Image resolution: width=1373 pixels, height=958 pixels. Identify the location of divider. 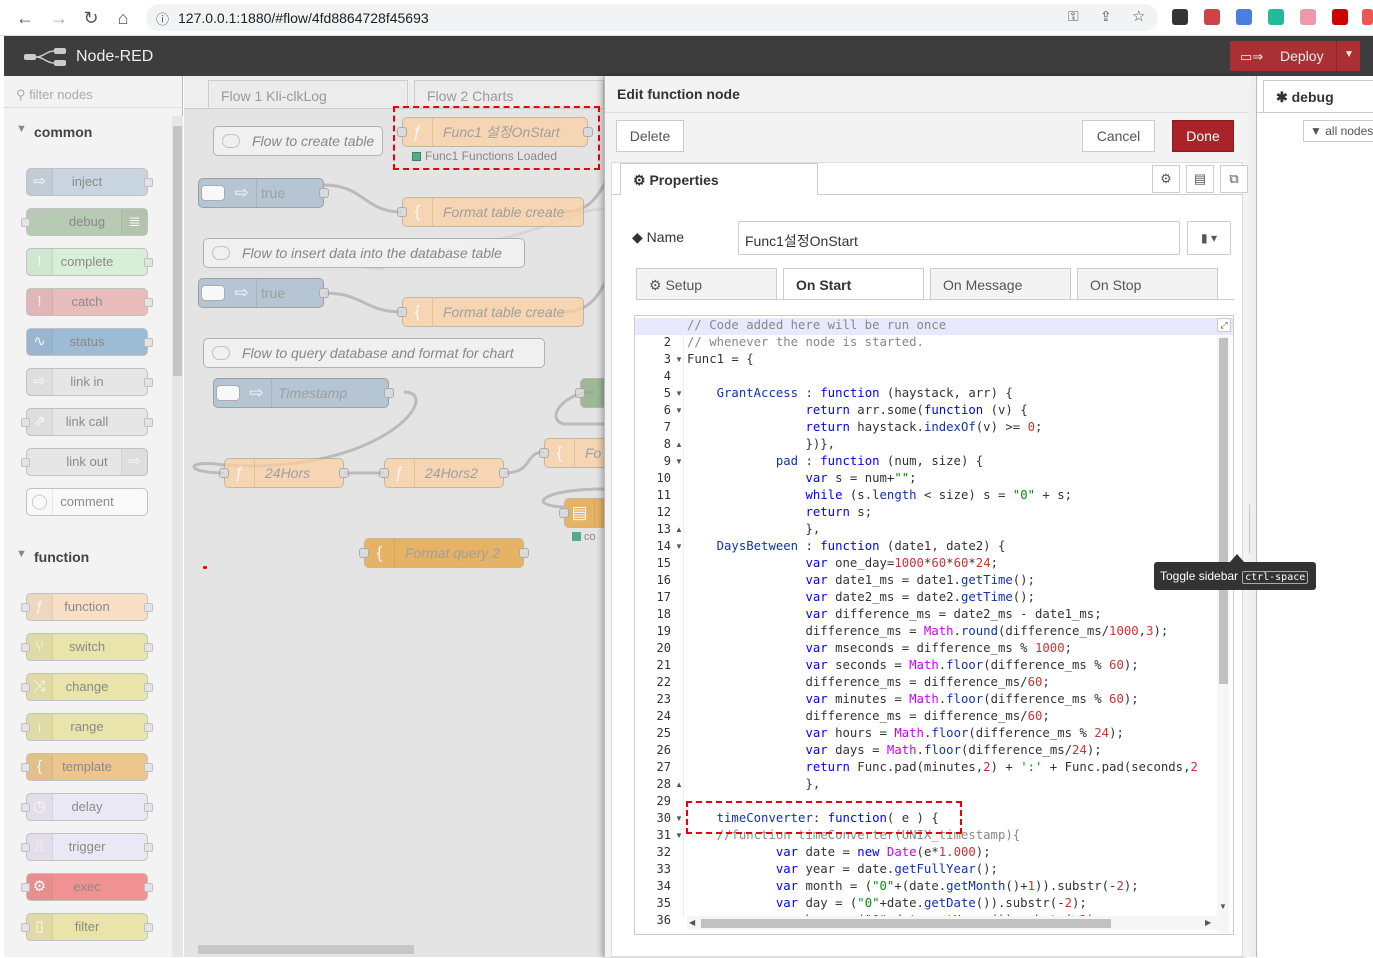
(683, 616).